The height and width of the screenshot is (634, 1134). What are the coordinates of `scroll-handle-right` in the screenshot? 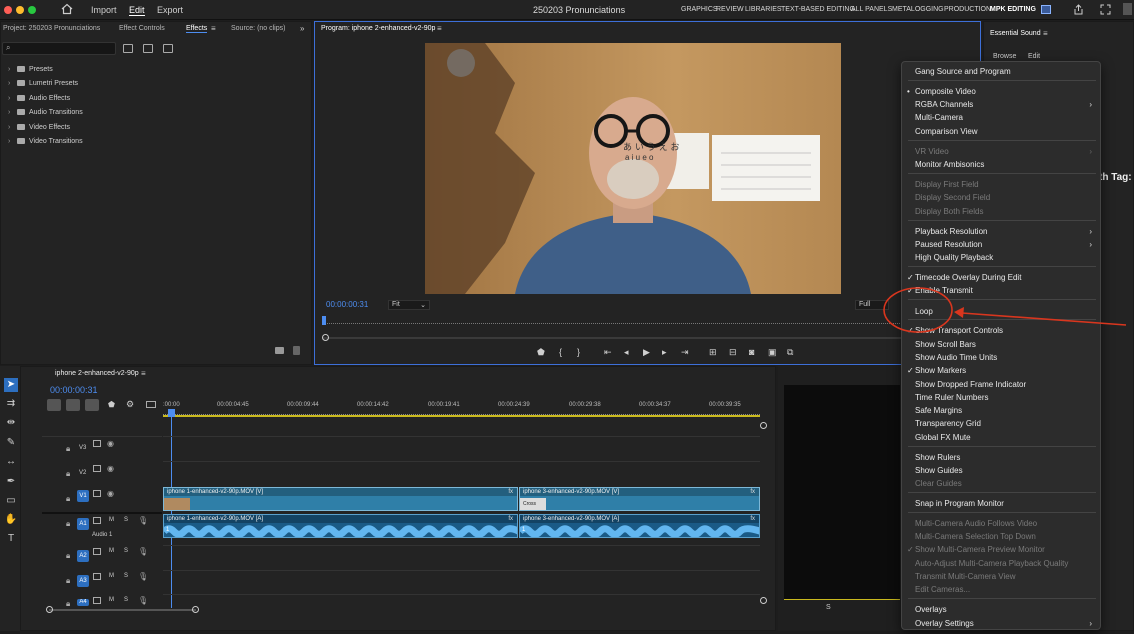 It's located at (195, 609).